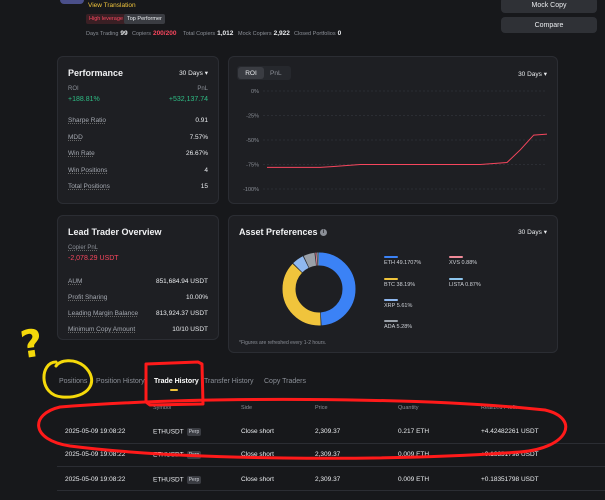  Describe the element at coordinates (252, 141) in the screenshot. I see `y-tick-label: -50%` at that location.